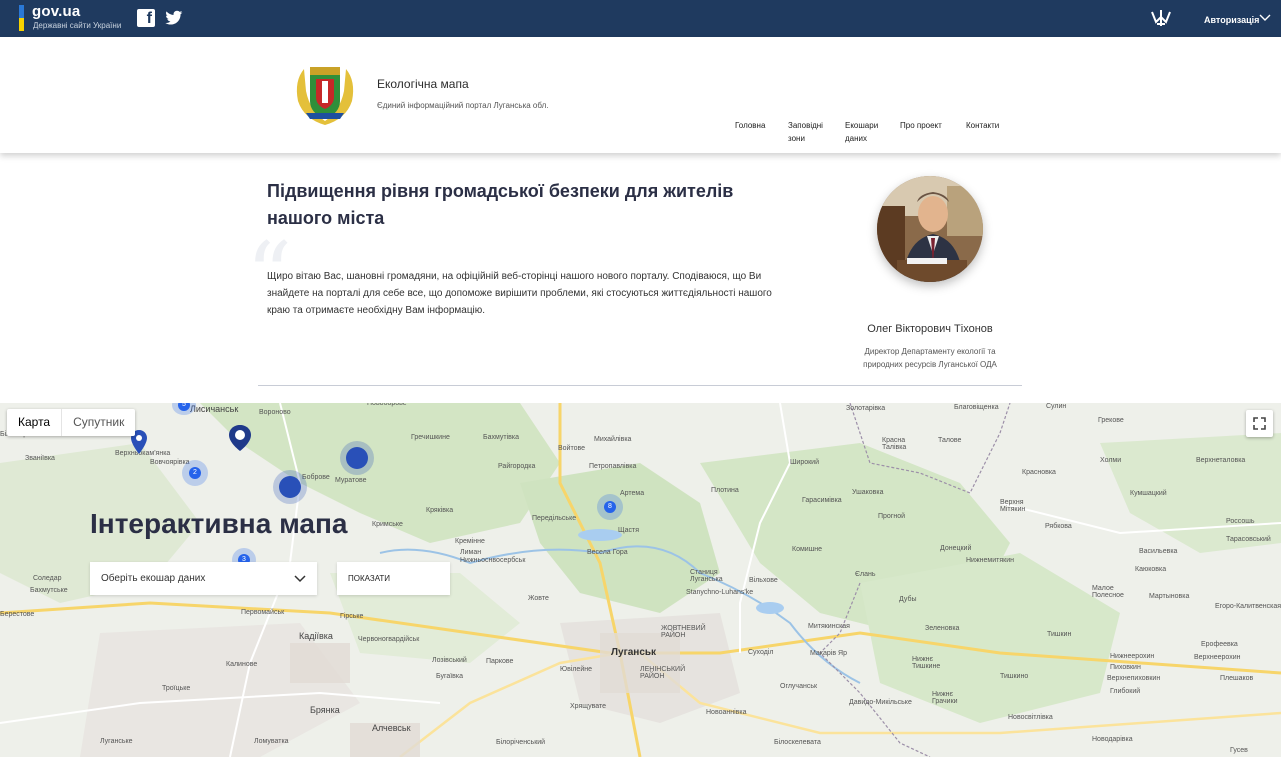 This screenshot has width=1281, height=757. What do you see at coordinates (146, 18) in the screenshot?
I see `facebook-icon: f` at bounding box center [146, 18].